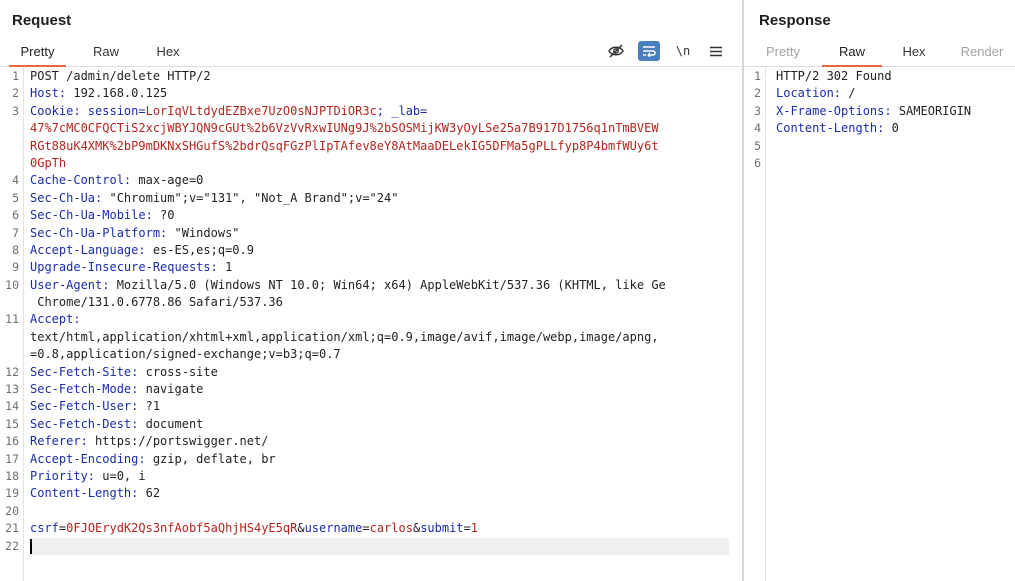  What do you see at coordinates (12, 510) in the screenshot?
I see `line-number: 20` at bounding box center [12, 510].